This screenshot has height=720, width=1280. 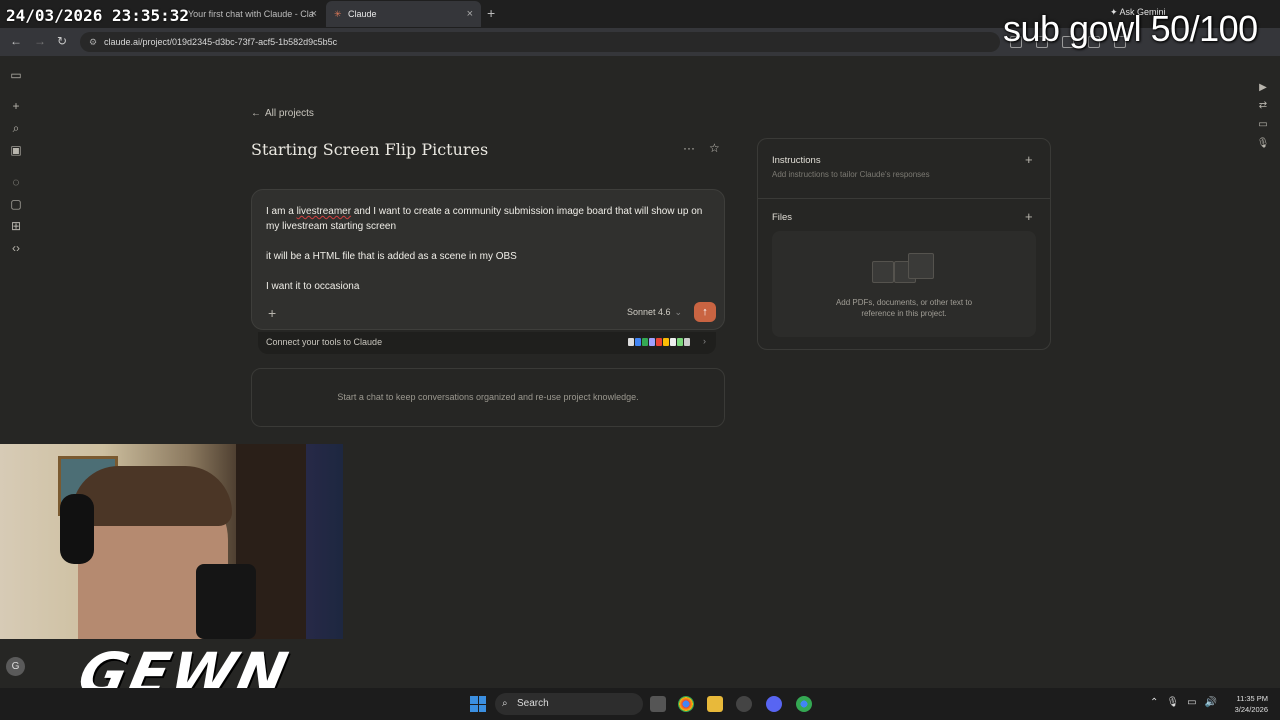 I want to click on chrome-icon, so click(x=686, y=704).